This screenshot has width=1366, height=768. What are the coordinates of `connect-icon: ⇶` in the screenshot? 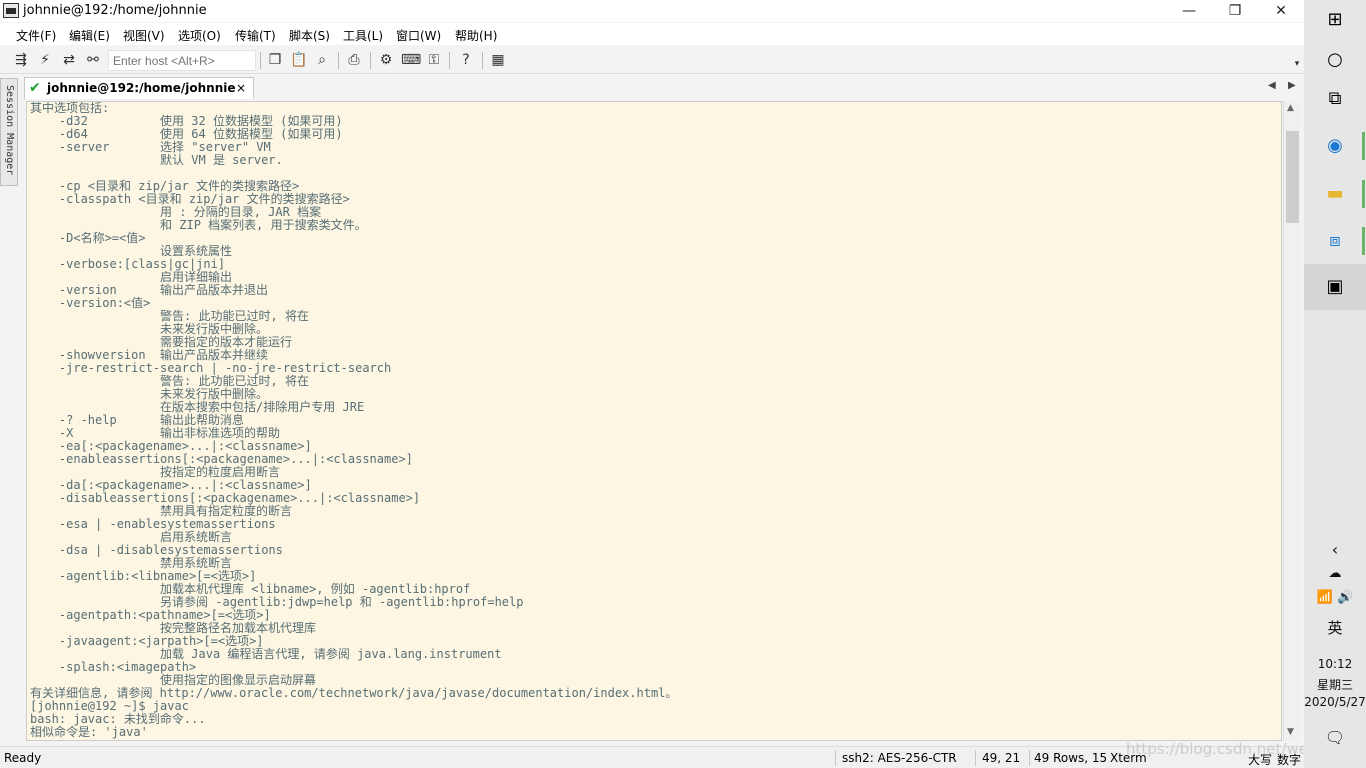 It's located at (21, 60).